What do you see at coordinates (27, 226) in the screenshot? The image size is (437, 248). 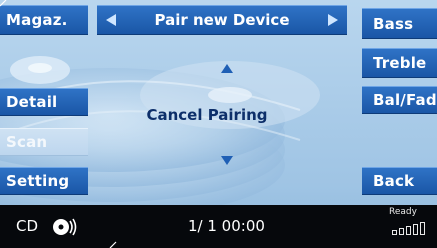 I see `source-label: CD` at bounding box center [27, 226].